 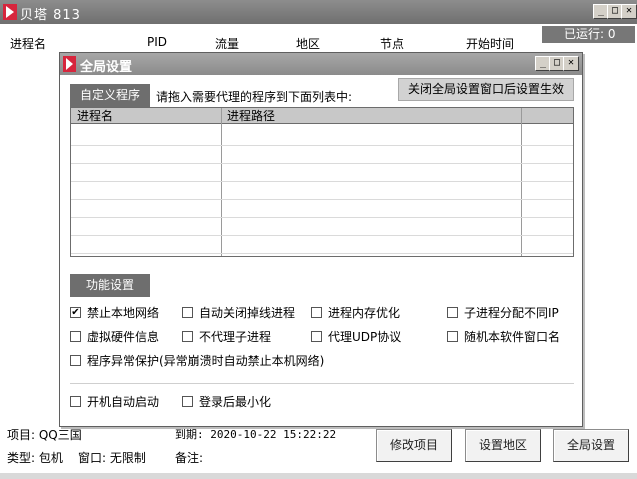 I want to click on expire-label: 到期: 2020-10-22 15:22:22, so click(x=256, y=434).